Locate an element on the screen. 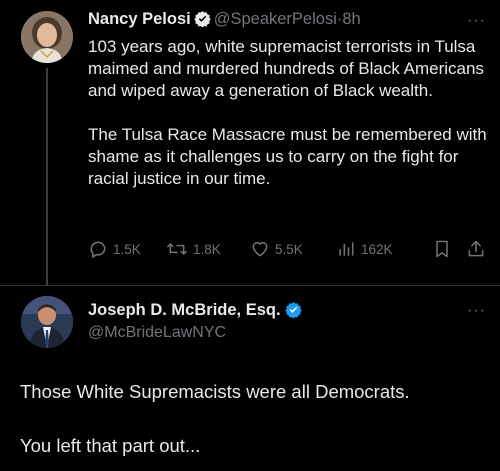 This screenshot has height=471, width=500. author-handle: @SpeakerPelosi is located at coordinates (275, 19).